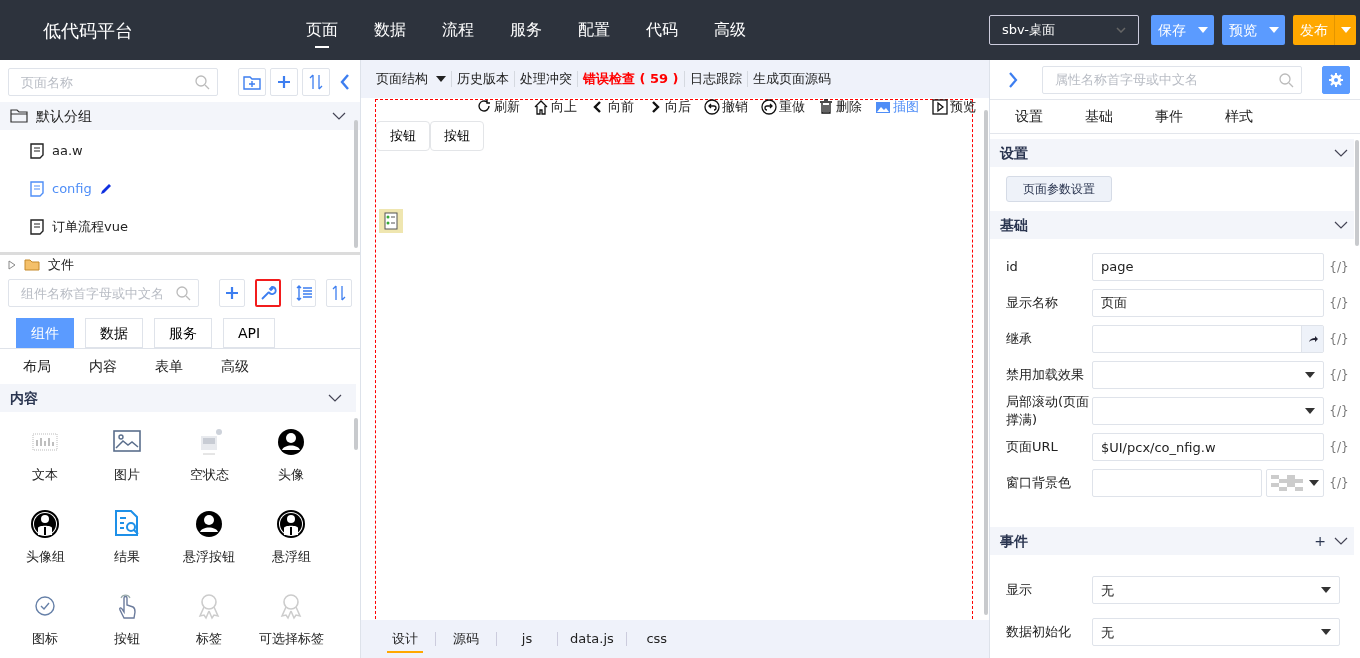 The height and width of the screenshot is (658, 1360). Describe the element at coordinates (103, 366) in the screenshot. I see `category-tab: 内容` at that location.